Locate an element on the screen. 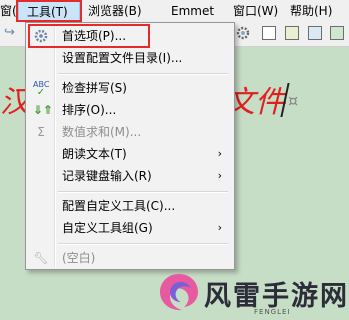 The width and height of the screenshot is (349, 320). watermark-logo is located at coordinates (179, 292).